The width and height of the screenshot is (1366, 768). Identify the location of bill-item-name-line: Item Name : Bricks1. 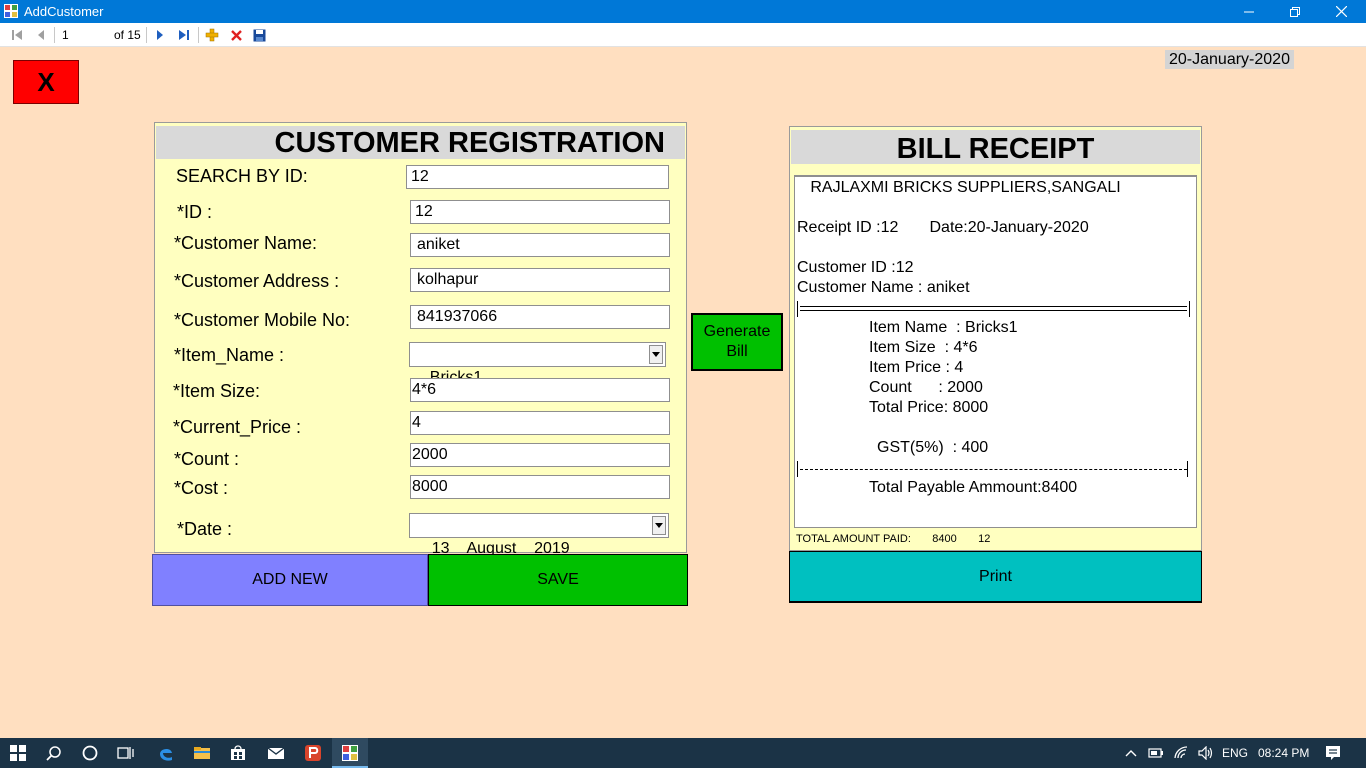
(943, 327).